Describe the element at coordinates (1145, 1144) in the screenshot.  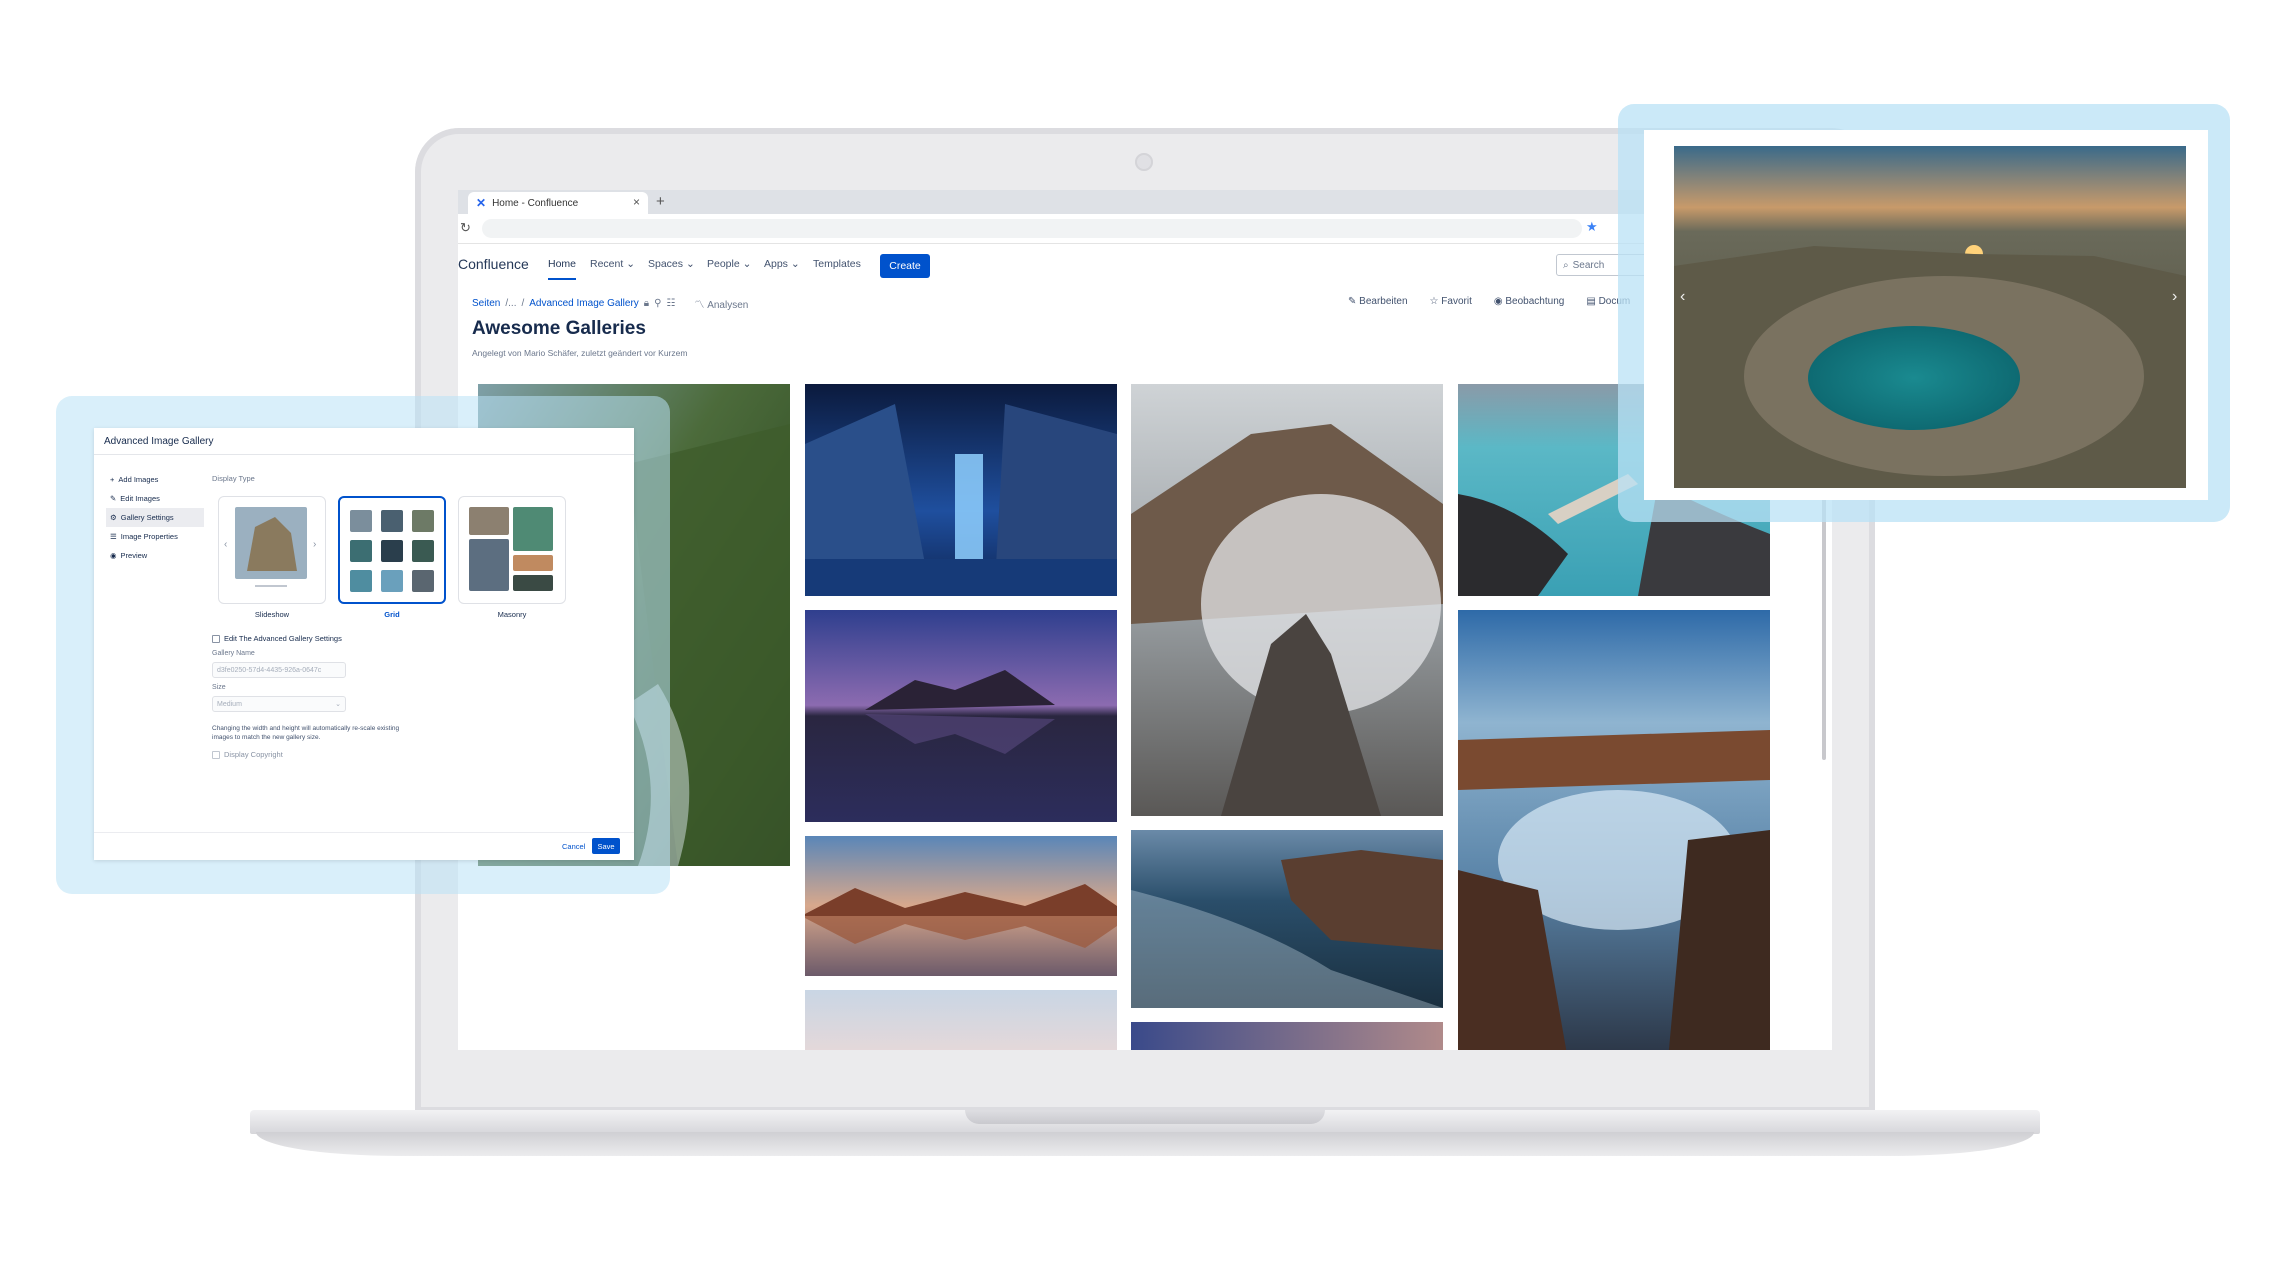
I see `laptop-base-edge` at that location.